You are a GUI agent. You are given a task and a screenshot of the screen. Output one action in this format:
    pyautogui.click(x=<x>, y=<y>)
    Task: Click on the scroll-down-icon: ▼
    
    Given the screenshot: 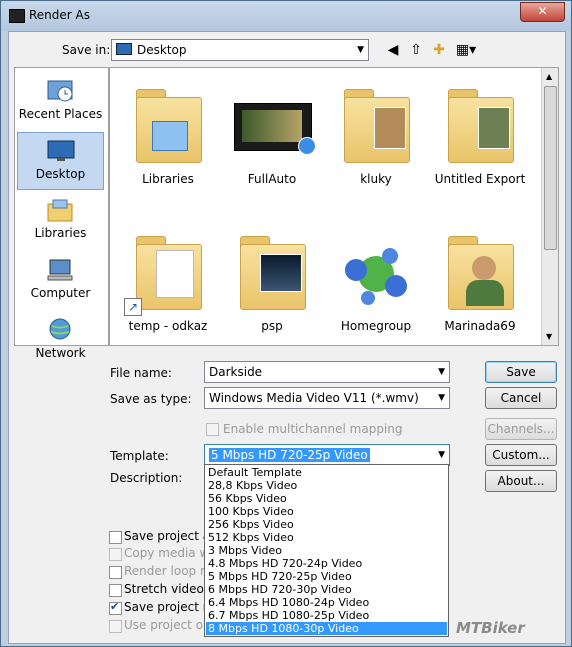 What is the action you would take?
    pyautogui.click(x=549, y=336)
    